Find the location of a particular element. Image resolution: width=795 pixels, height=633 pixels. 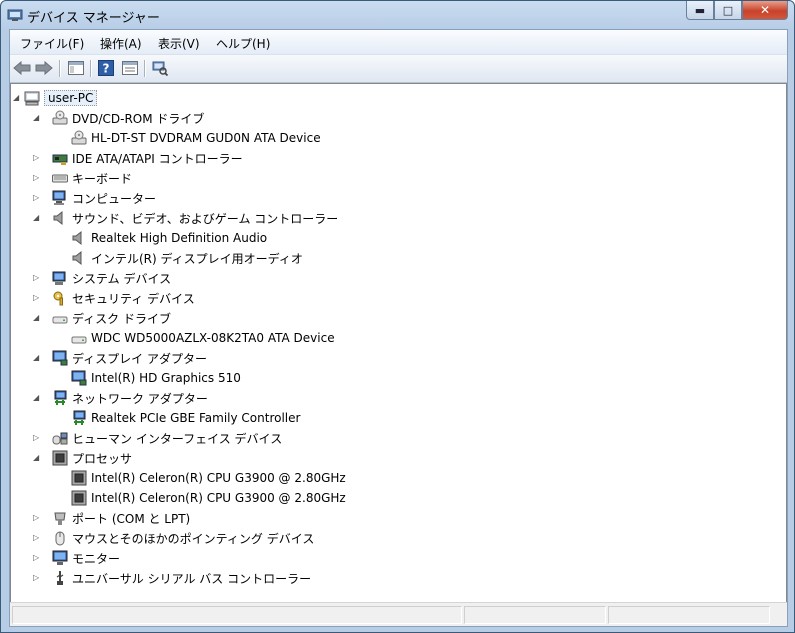

tree-item-label: ユニバーサル シリアル バス コントローラー is located at coordinates (192, 578).